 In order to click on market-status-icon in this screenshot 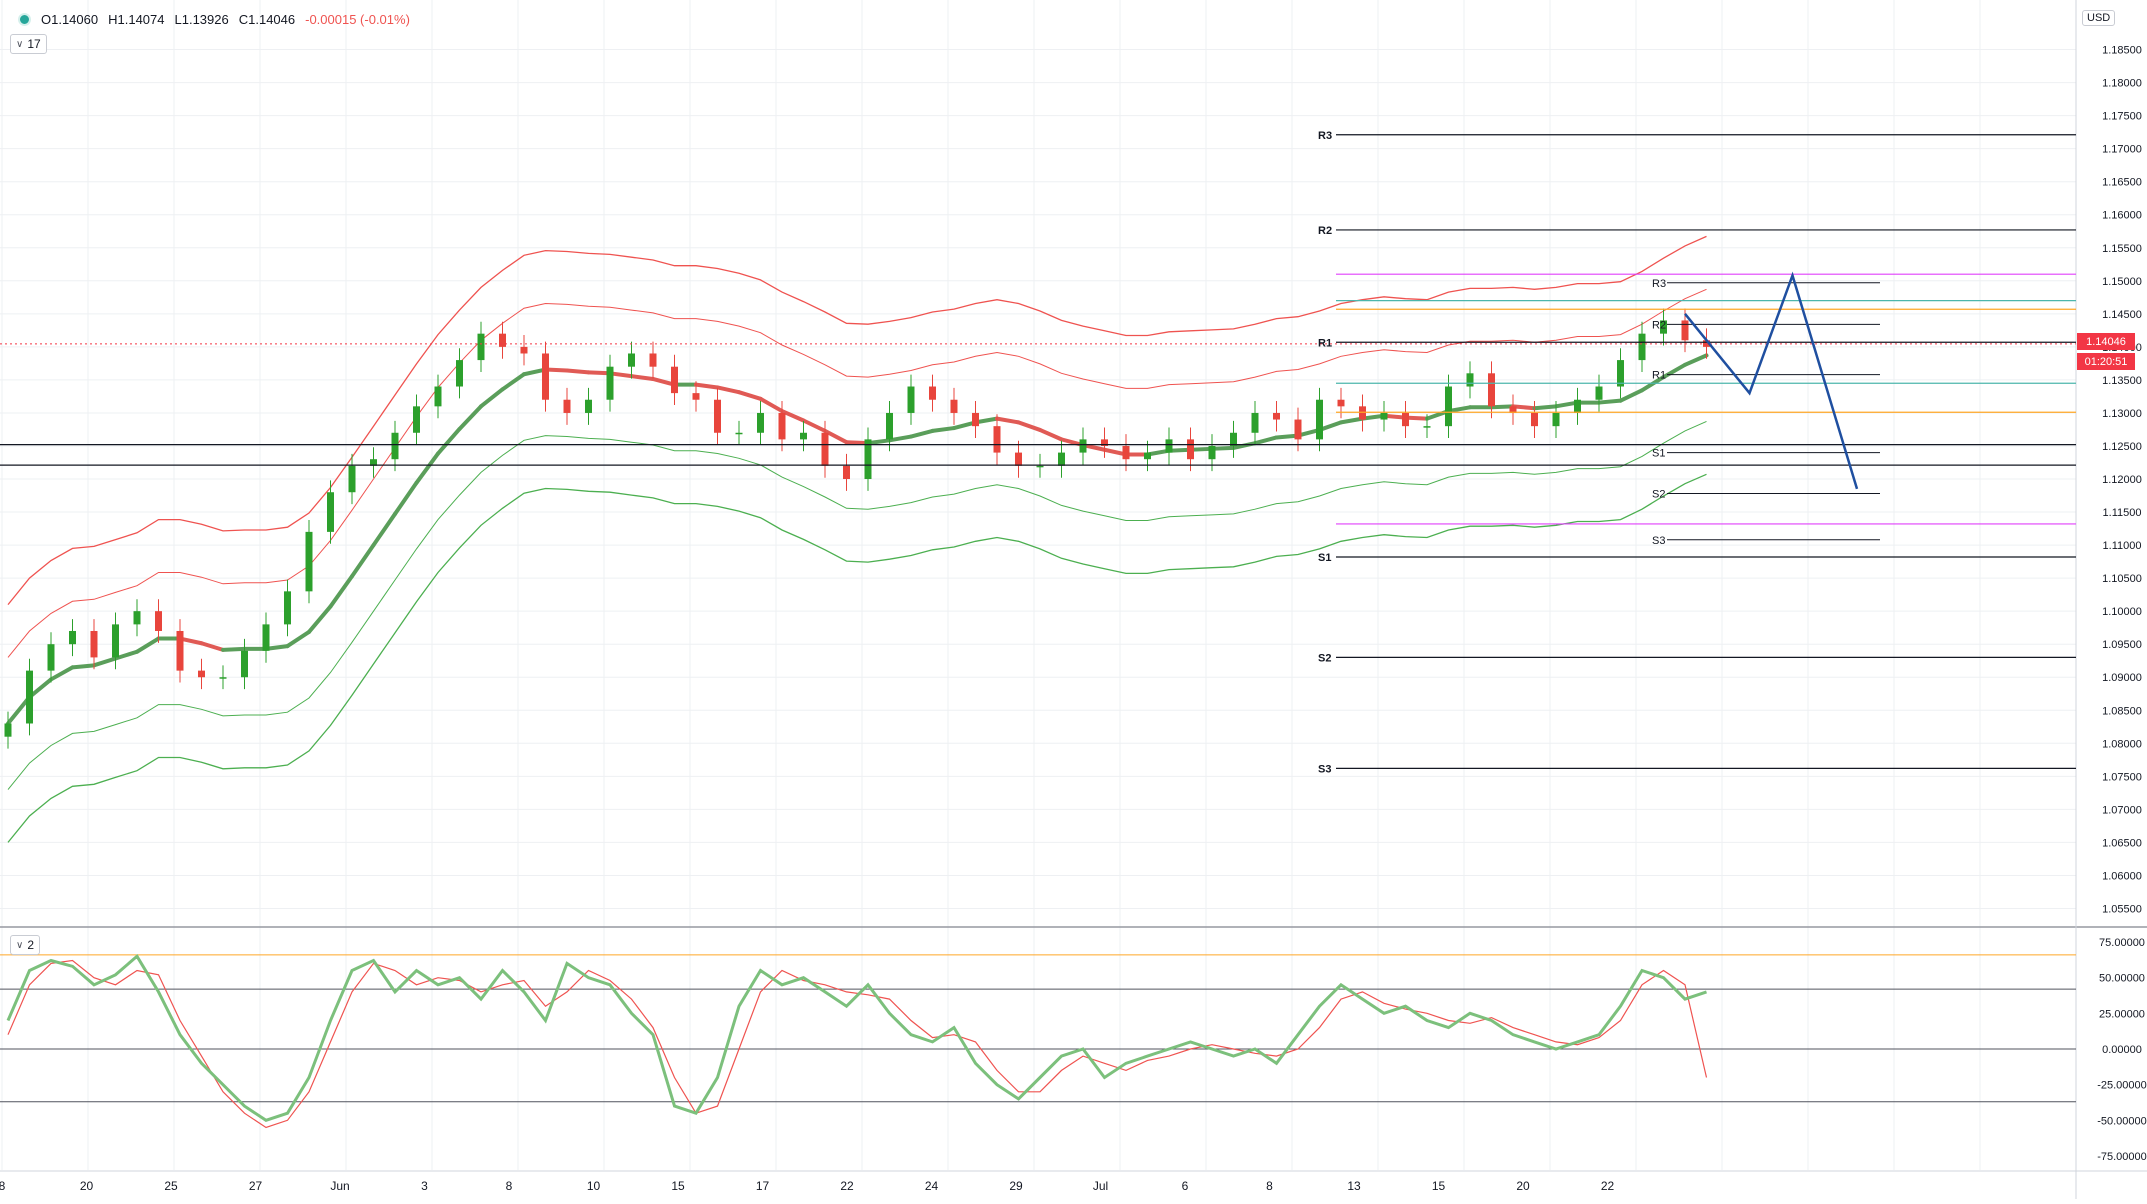, I will do `click(24, 19)`.